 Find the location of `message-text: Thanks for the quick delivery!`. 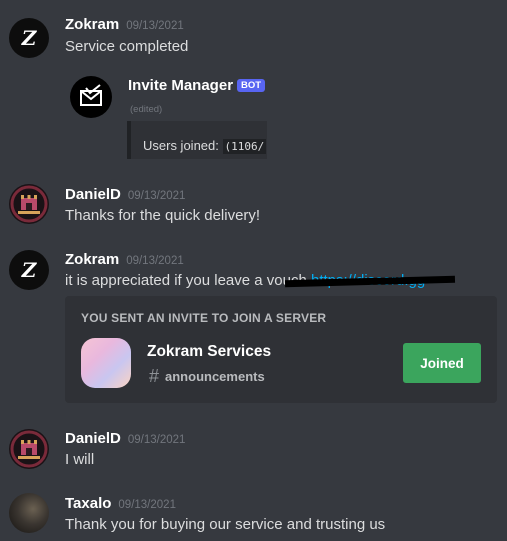

message-text: Thanks for the quick delivery! is located at coordinates (163, 215).